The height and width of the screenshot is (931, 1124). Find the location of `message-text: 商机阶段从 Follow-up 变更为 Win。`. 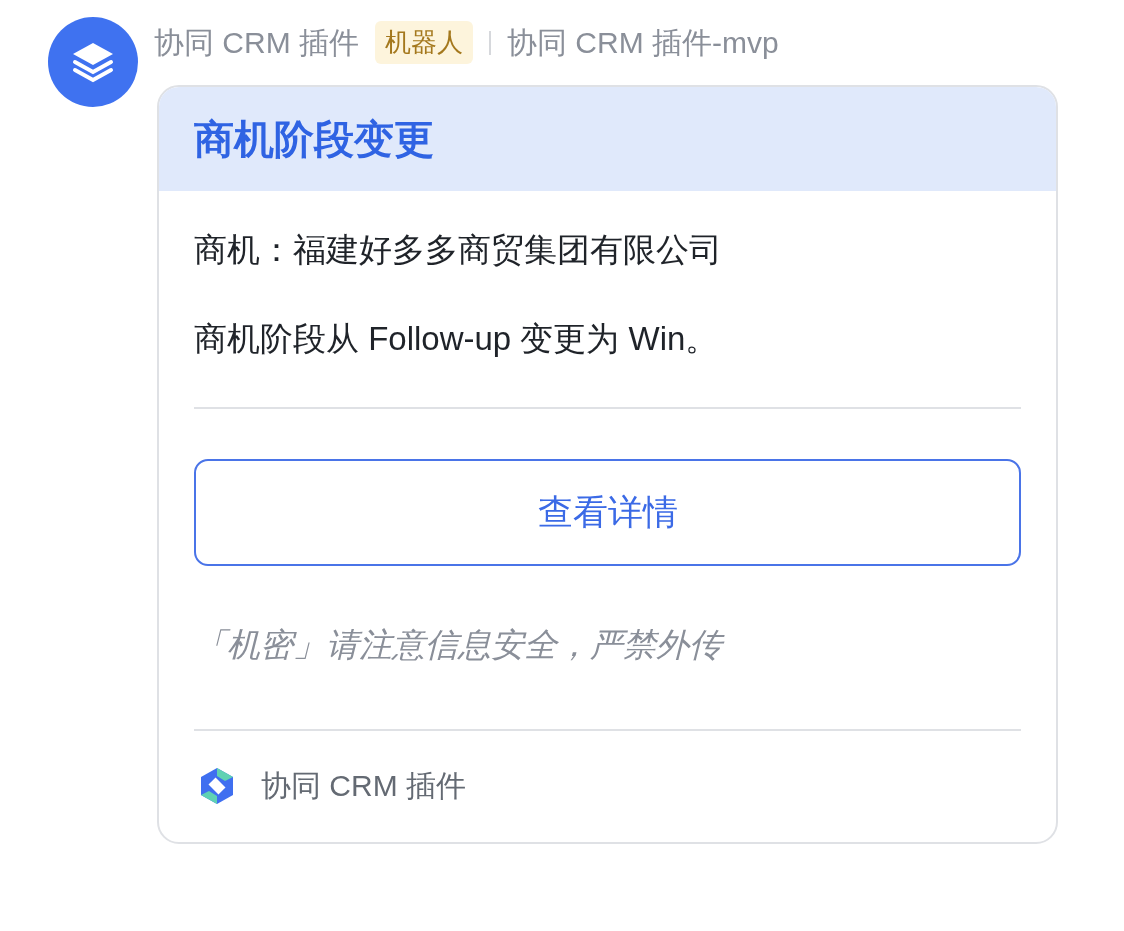

message-text: 商机阶段从 Follow-up 变更为 Win。 is located at coordinates (457, 338).